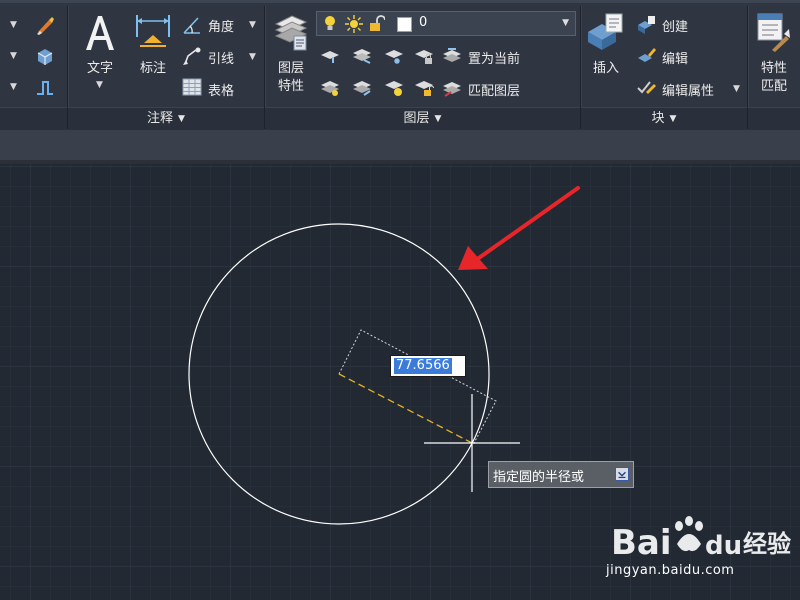  What do you see at coordinates (377, 24) in the screenshot?
I see `unlock-icon` at bounding box center [377, 24].